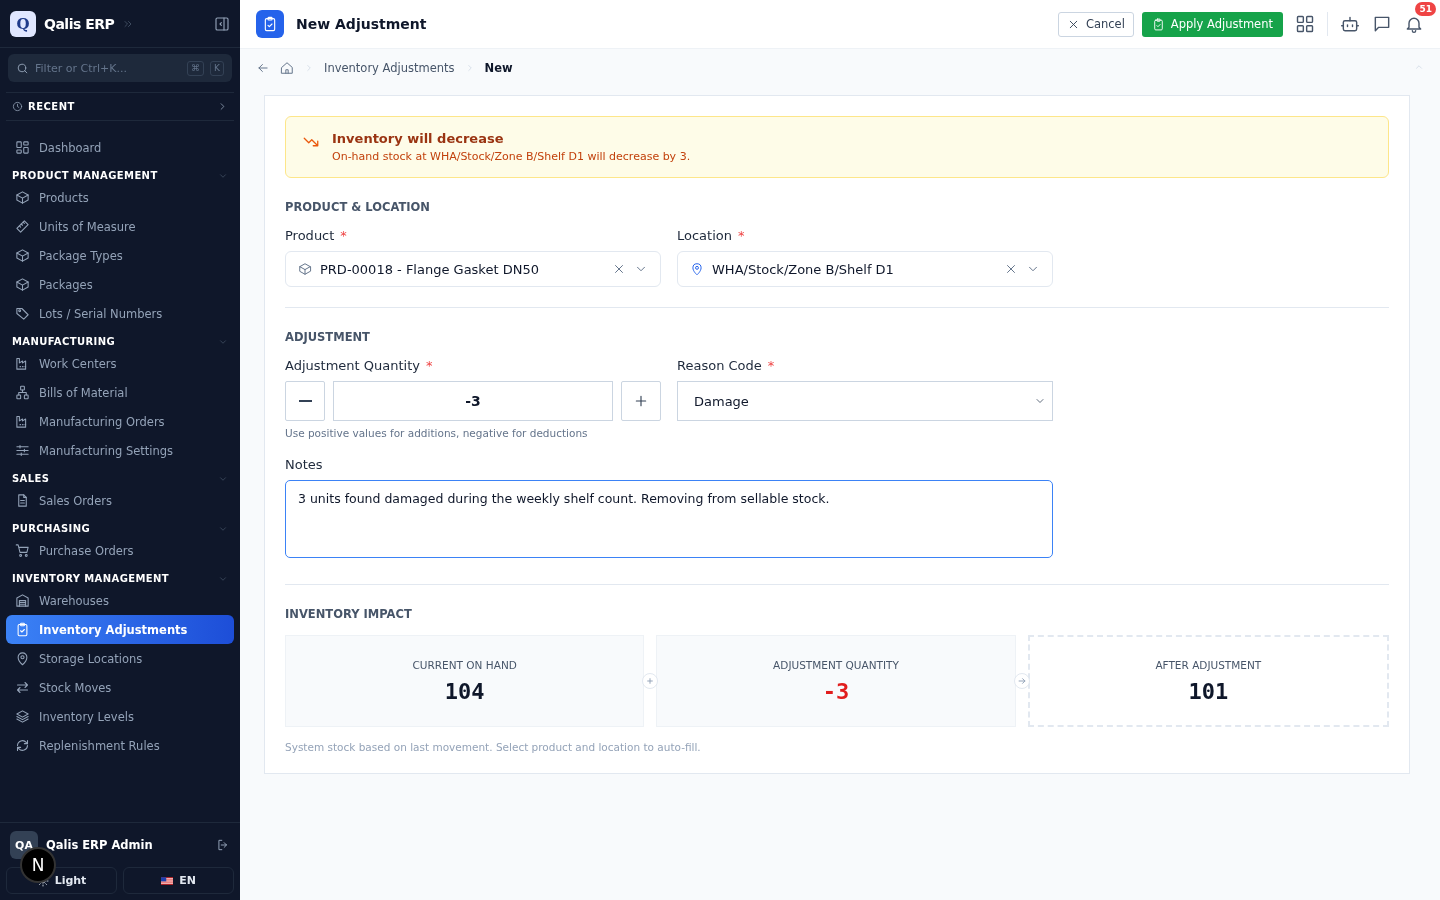 This screenshot has width=1440, height=900. Describe the element at coordinates (120, 500) in the screenshot. I see `sidebar-item: Sales Orders` at that location.